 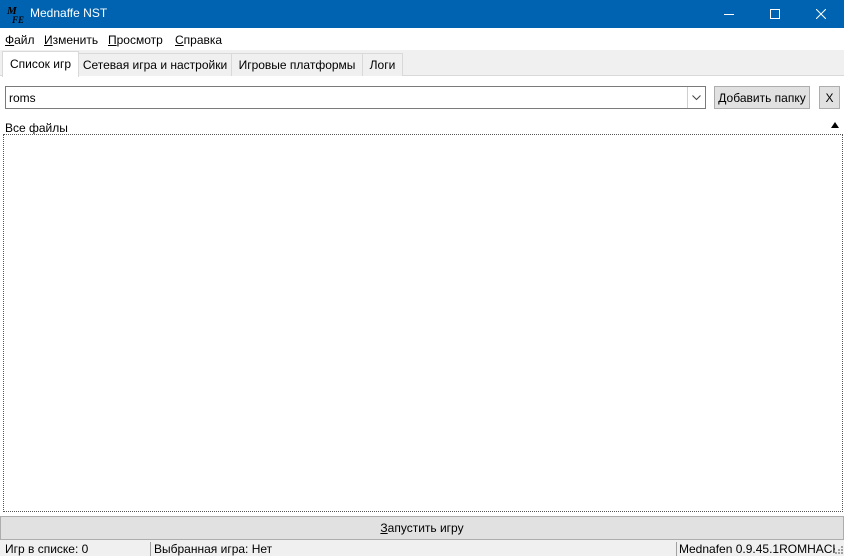 I want to click on minimize-icon, so click(x=729, y=14).